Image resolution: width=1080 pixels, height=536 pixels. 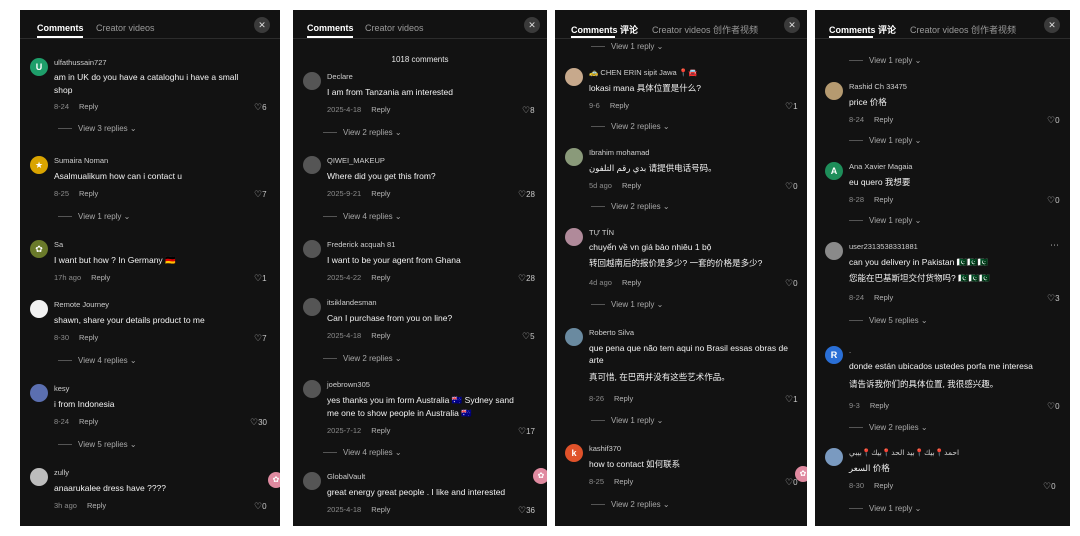 What do you see at coordinates (611, 332) in the screenshot?
I see `comment-username: Roberto Silva` at bounding box center [611, 332].